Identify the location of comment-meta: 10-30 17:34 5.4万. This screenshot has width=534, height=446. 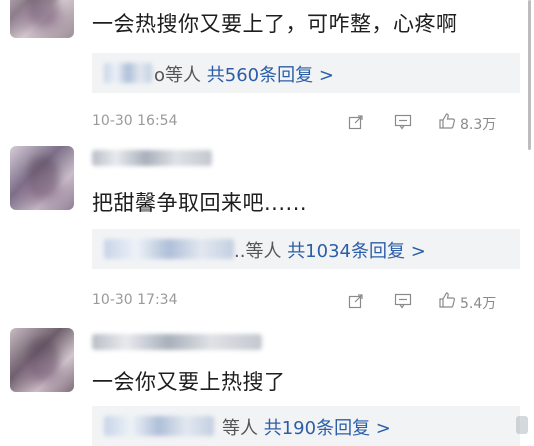
(306, 301).